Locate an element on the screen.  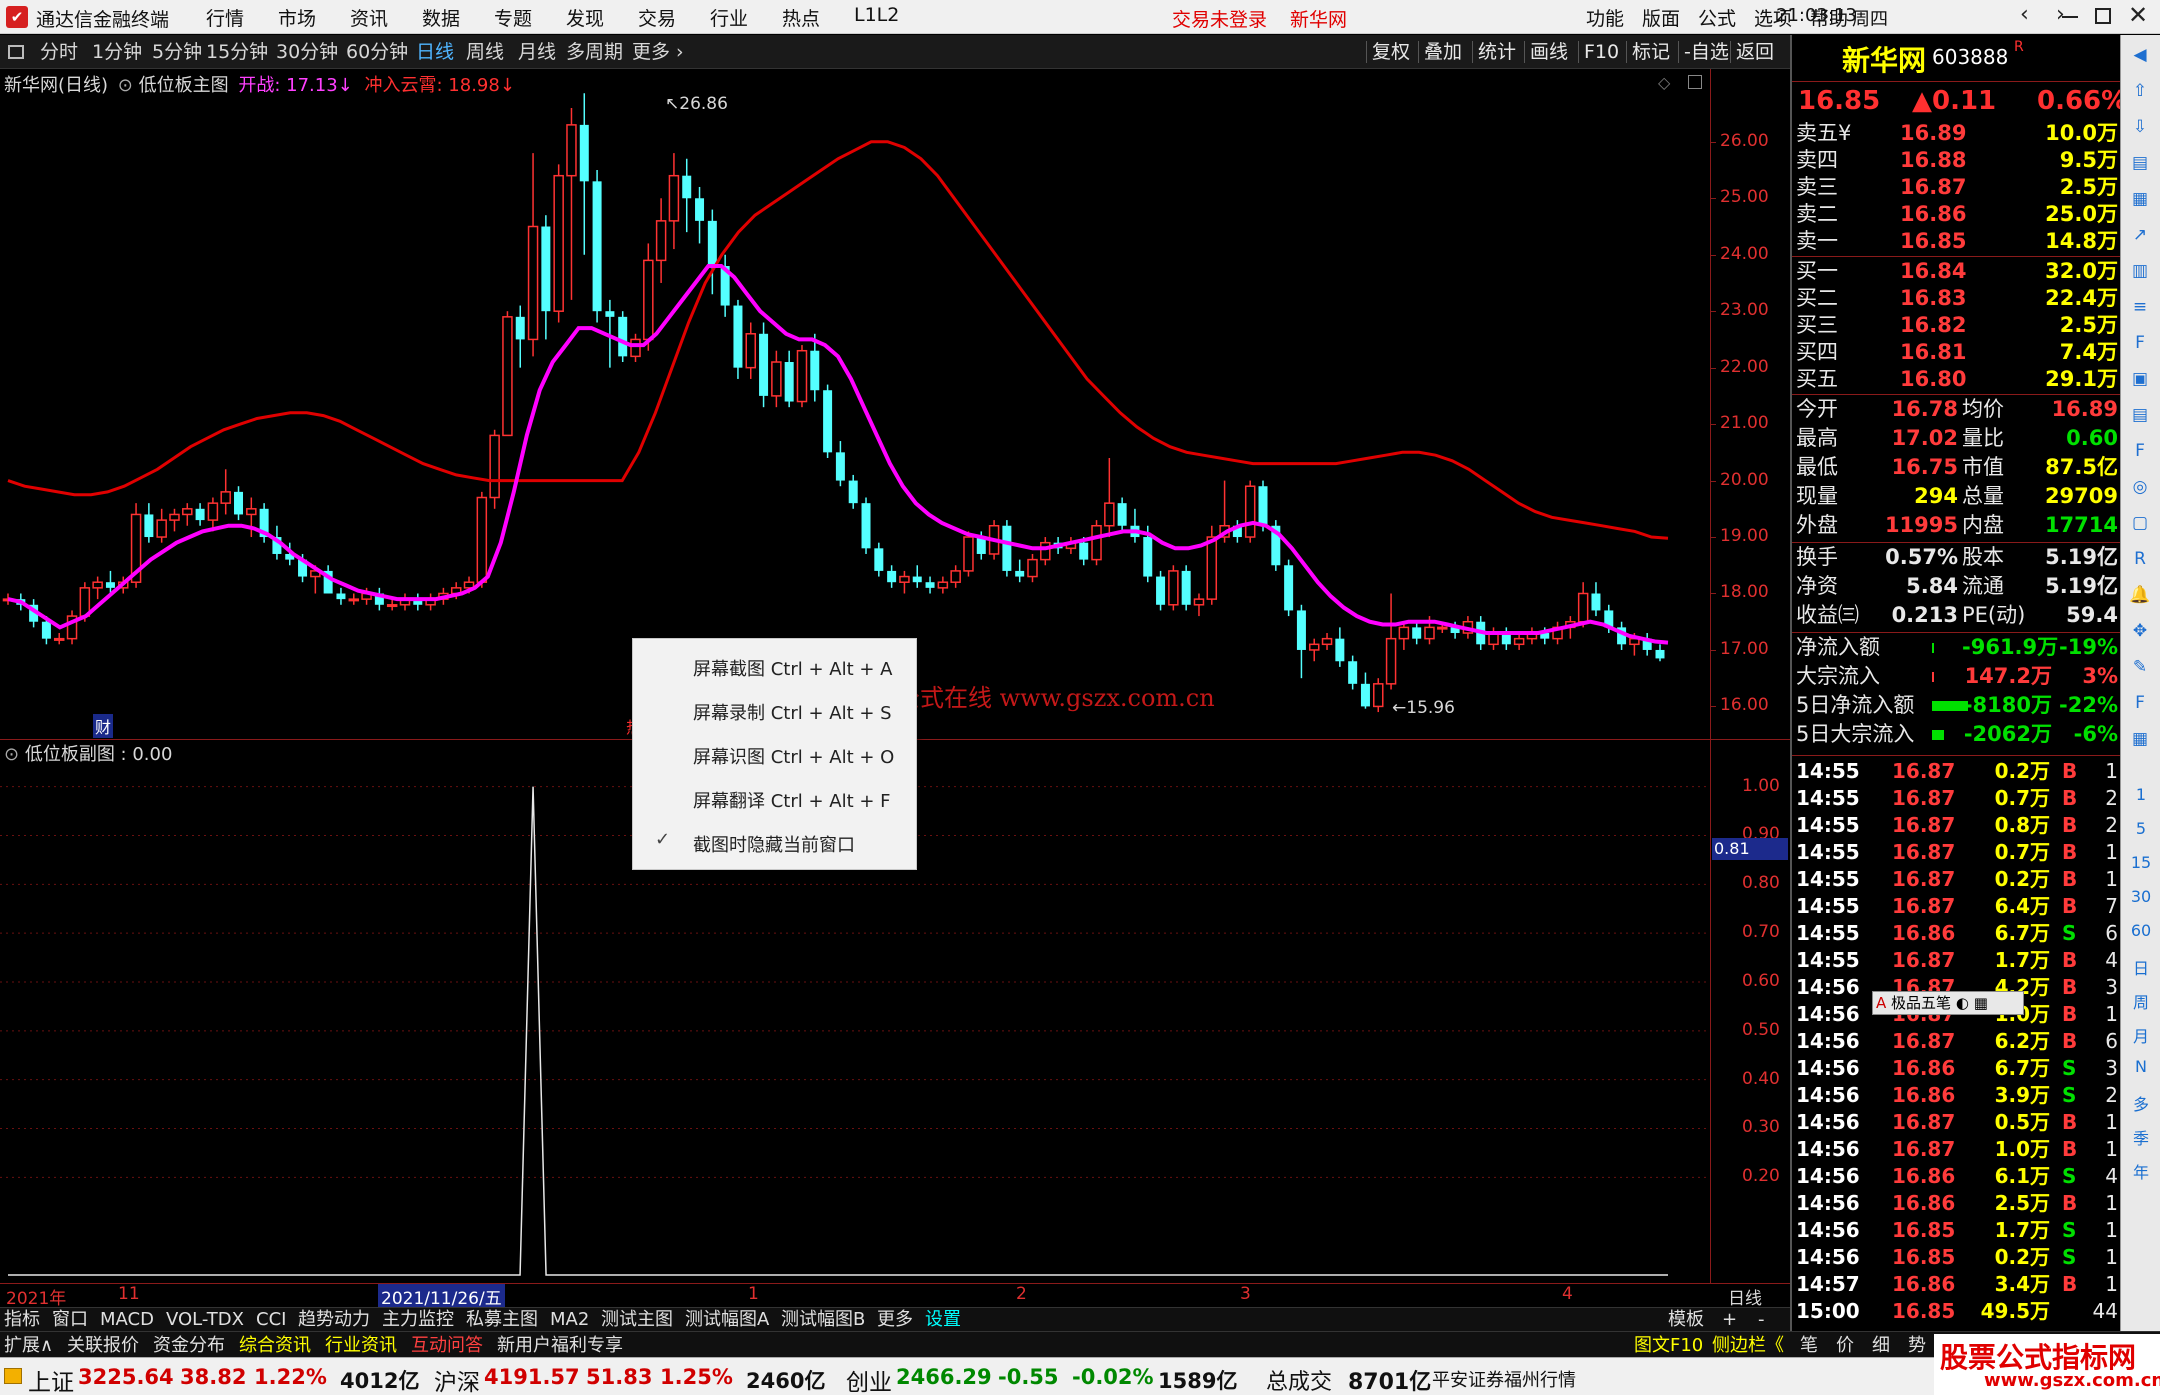
indicator-tab-4: CCI is located at coordinates (271, 1320).